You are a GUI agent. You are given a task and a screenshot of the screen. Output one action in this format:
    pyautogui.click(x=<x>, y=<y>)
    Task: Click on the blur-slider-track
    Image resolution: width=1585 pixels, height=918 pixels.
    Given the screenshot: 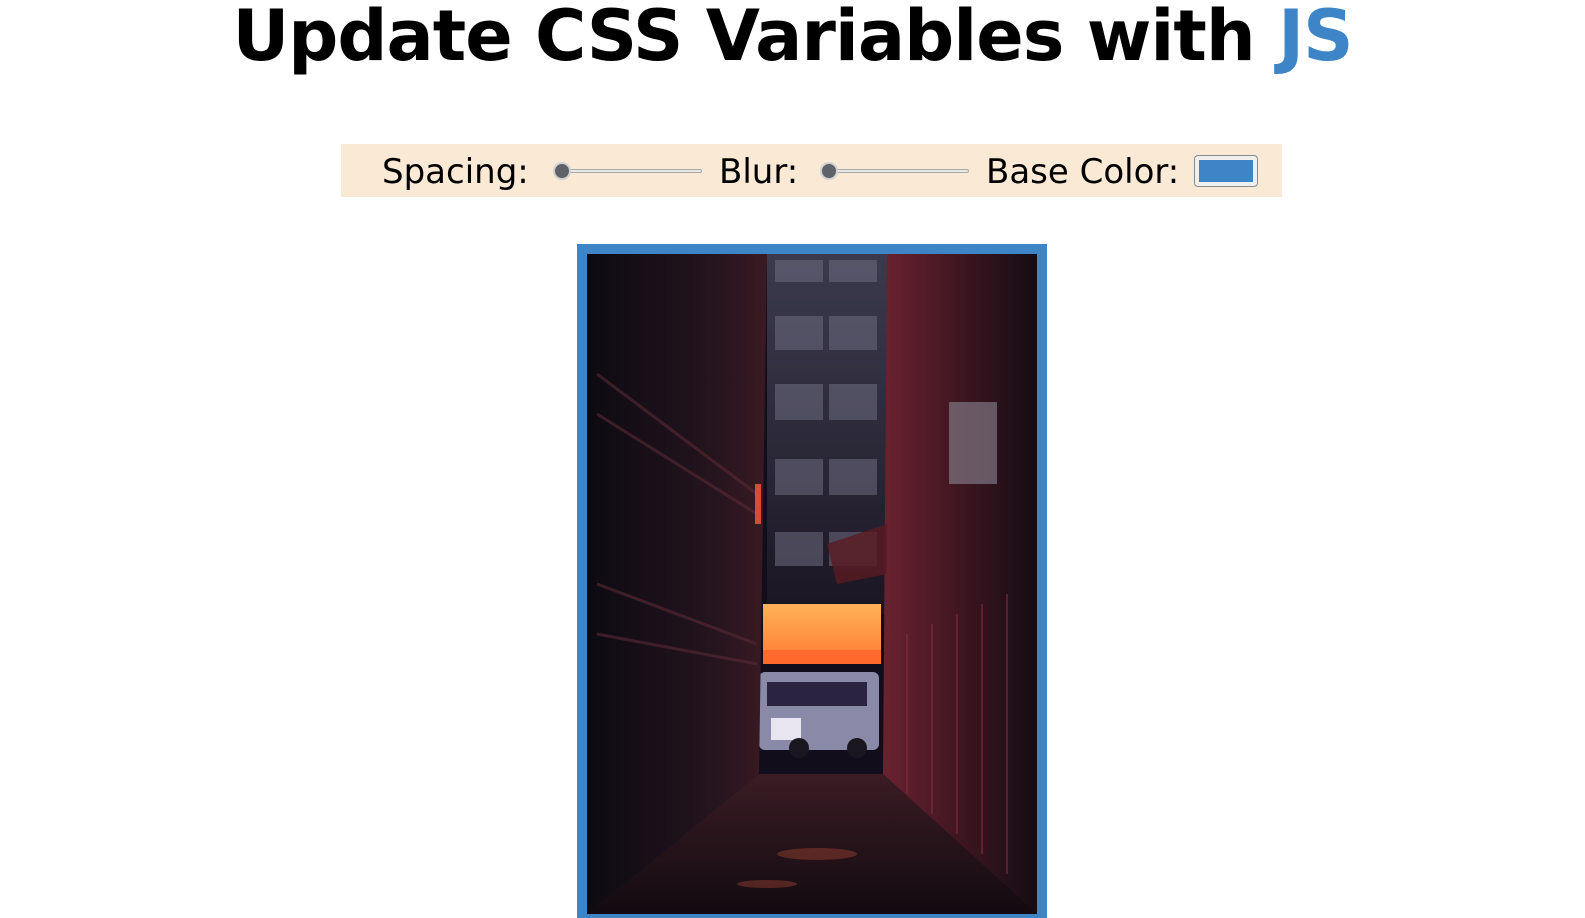 What is the action you would take?
    pyautogui.click(x=894, y=171)
    